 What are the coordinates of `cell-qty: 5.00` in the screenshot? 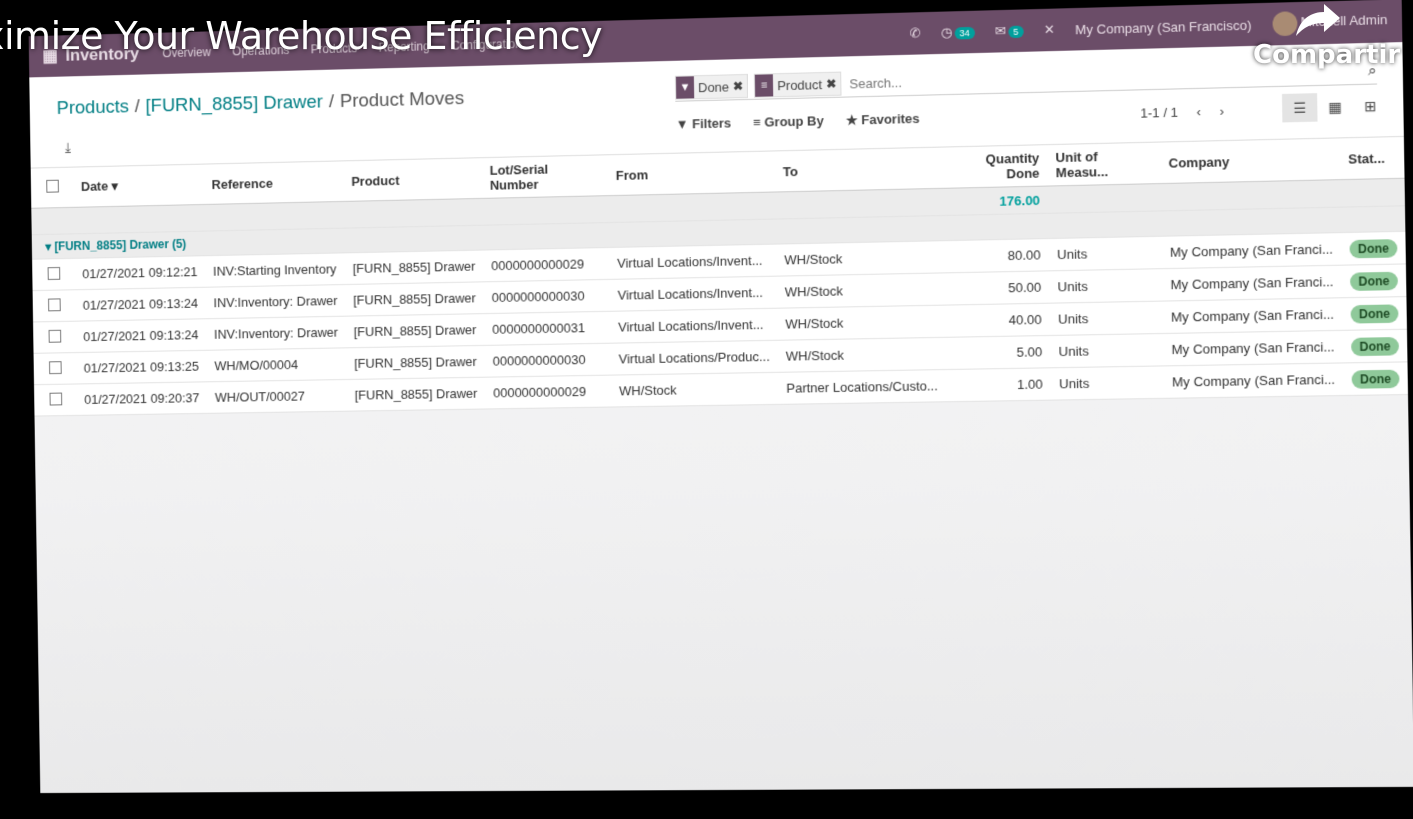 It's located at (998, 352).